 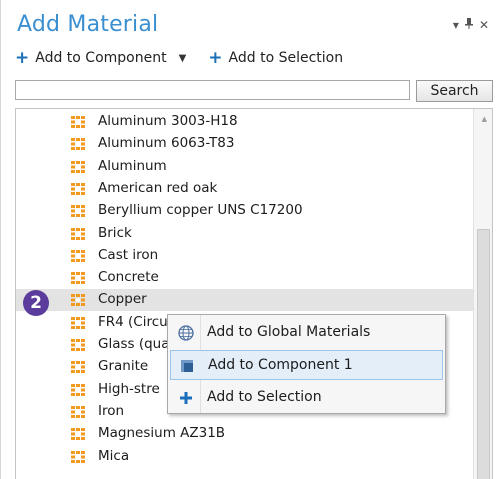 I want to click on component-icon, so click(x=187, y=366).